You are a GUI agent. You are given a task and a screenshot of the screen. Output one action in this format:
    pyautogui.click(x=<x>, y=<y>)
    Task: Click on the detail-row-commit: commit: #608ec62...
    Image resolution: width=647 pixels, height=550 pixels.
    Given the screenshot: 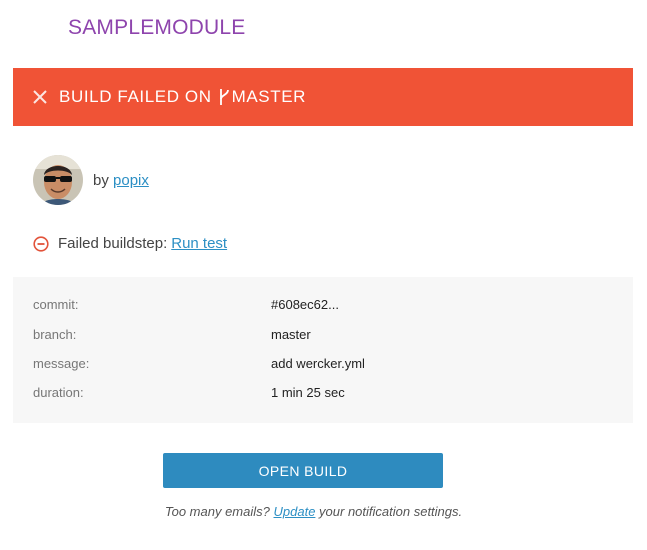 What is the action you would take?
    pyautogui.click(x=323, y=306)
    